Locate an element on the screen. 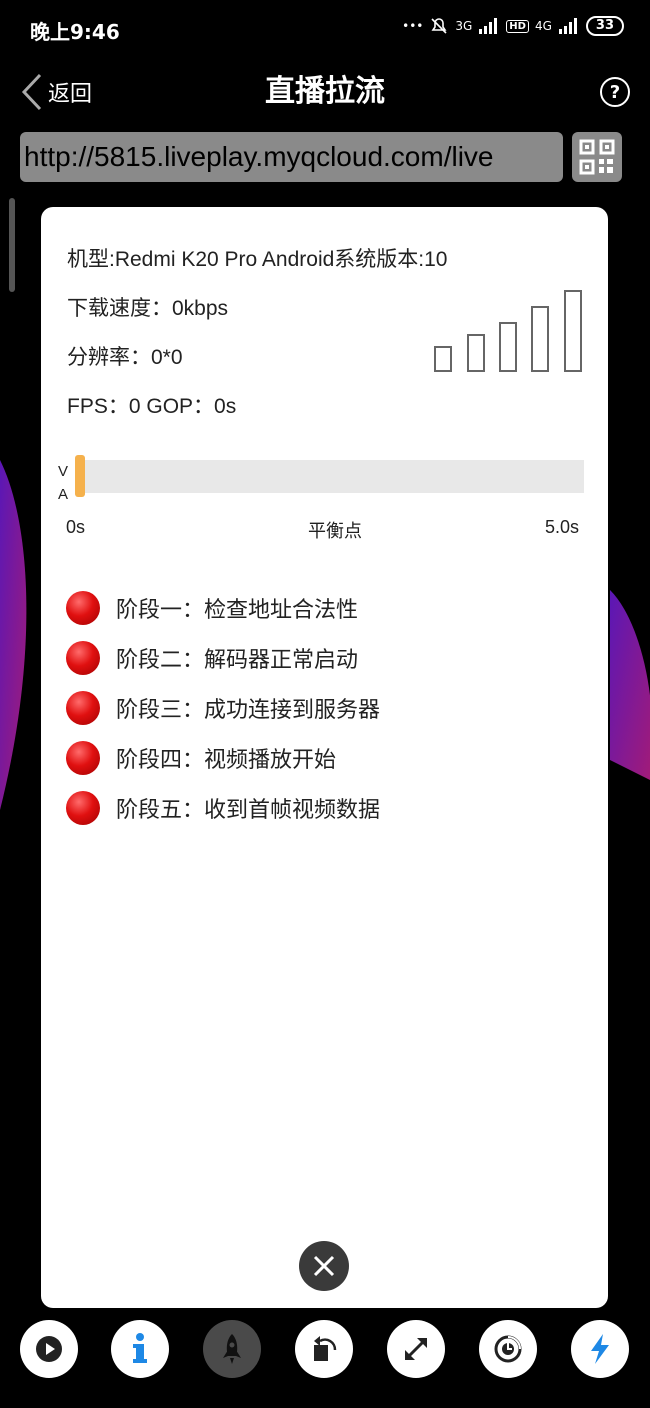 This screenshot has height=1408, width=650. more-dots-icon: ••• is located at coordinates (413, 26).